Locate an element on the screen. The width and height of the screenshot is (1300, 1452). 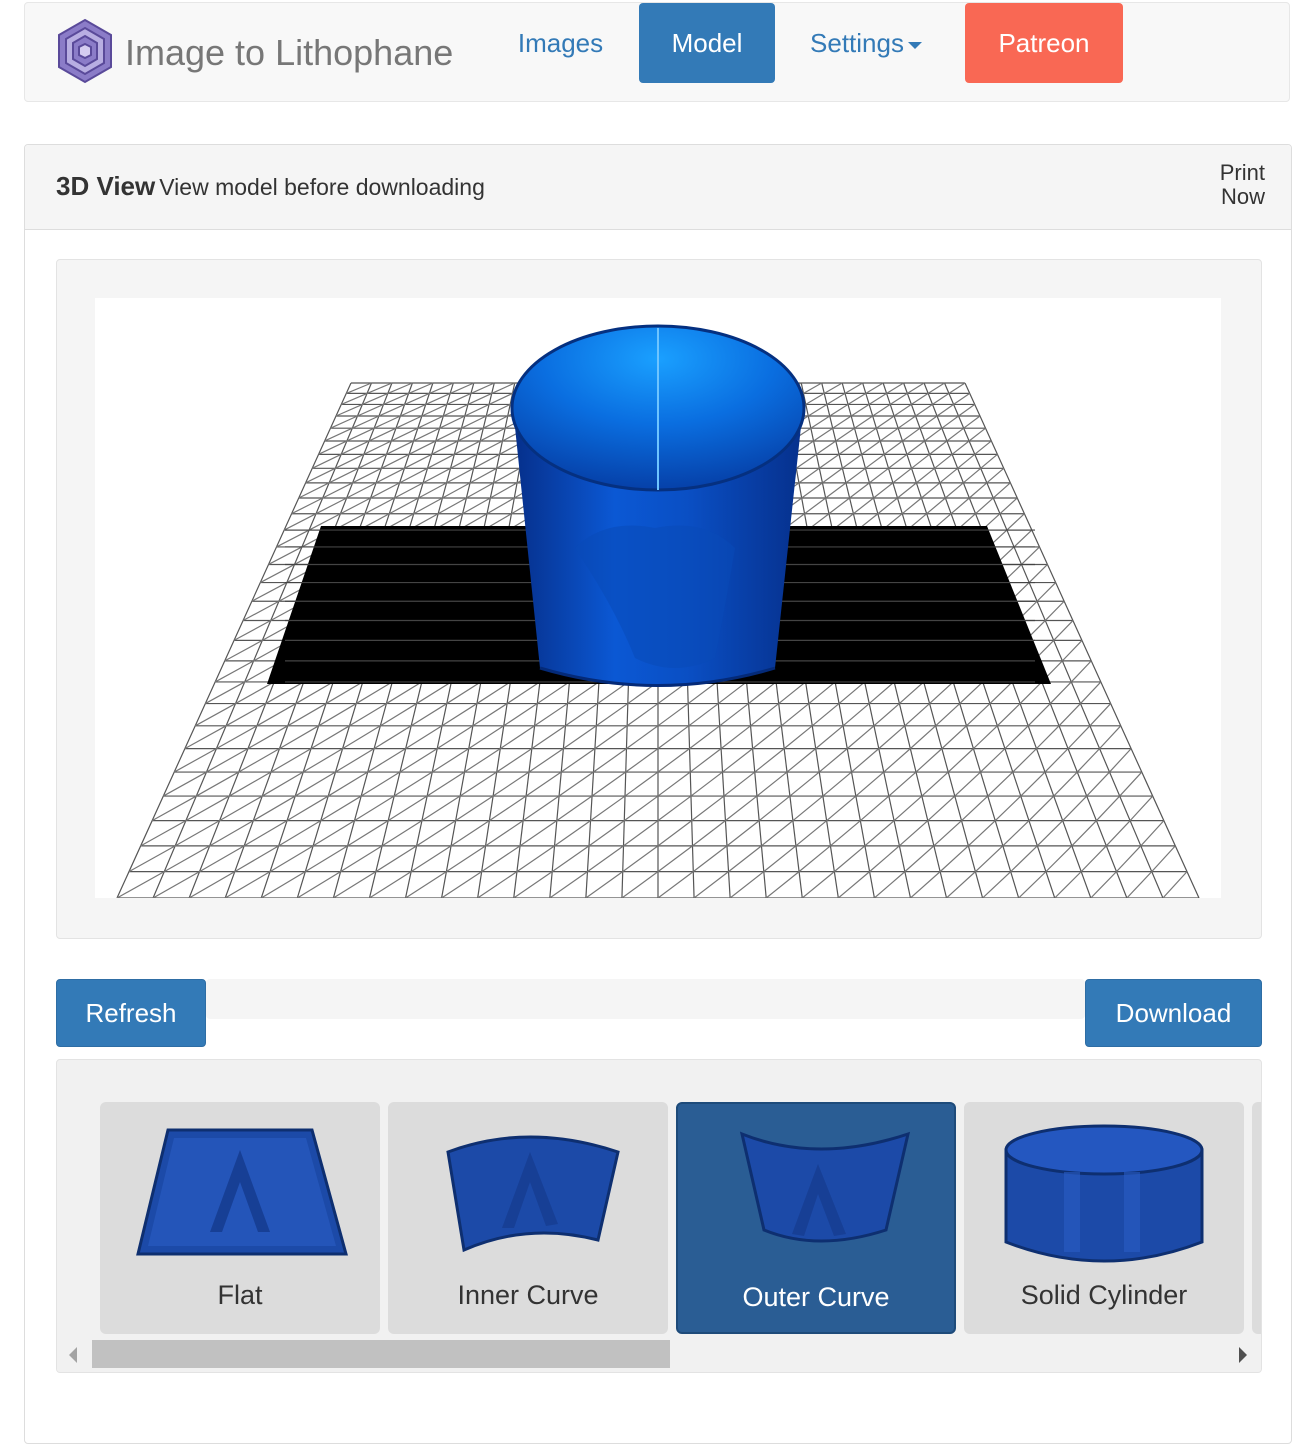
download-button: Download is located at coordinates (1173, 1013).